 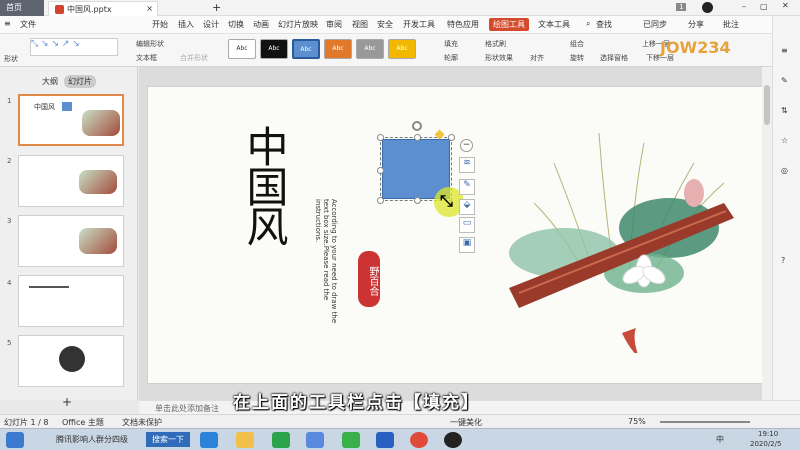 I want to click on maximize-icon: ▢, so click(x=764, y=6).